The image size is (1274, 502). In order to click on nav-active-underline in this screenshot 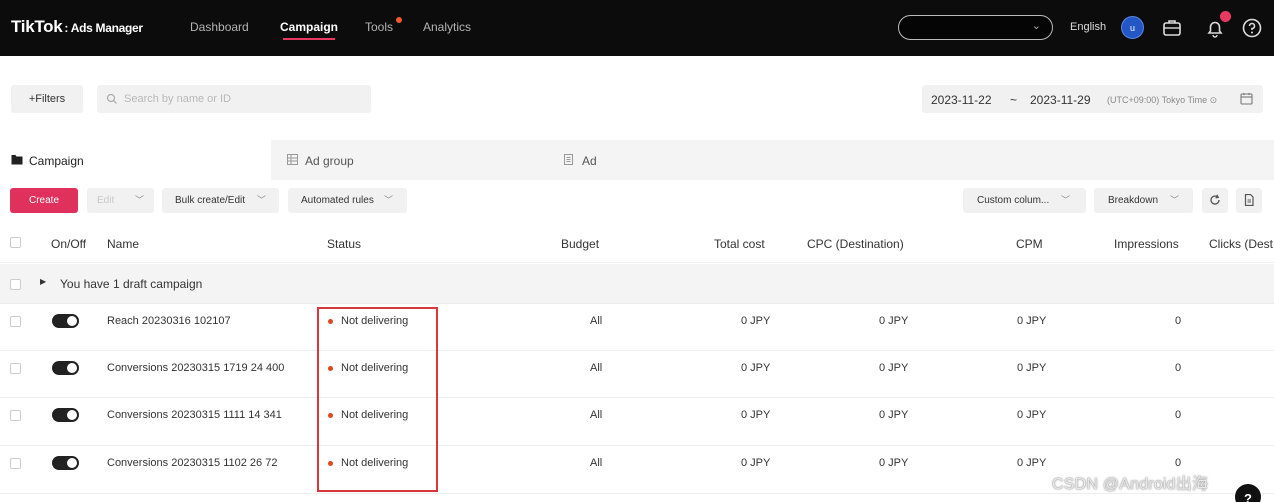, I will do `click(309, 39)`.